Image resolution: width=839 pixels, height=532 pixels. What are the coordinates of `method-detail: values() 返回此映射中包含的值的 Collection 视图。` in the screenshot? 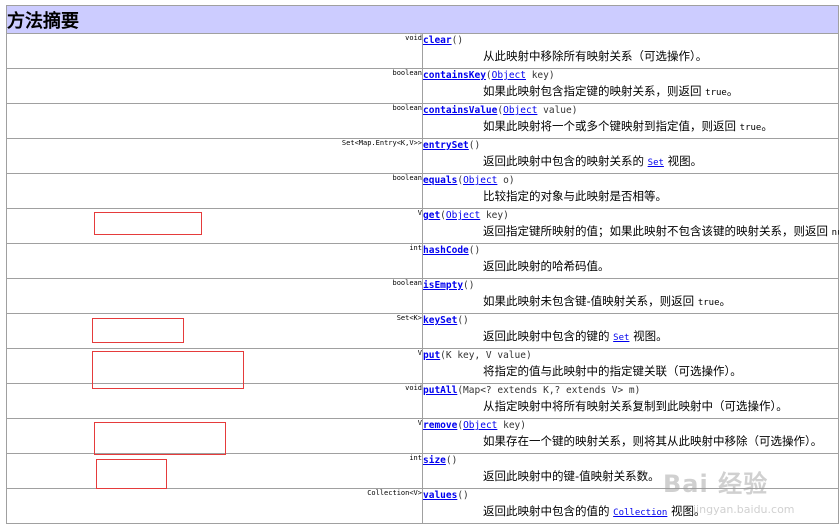 It's located at (630, 506).